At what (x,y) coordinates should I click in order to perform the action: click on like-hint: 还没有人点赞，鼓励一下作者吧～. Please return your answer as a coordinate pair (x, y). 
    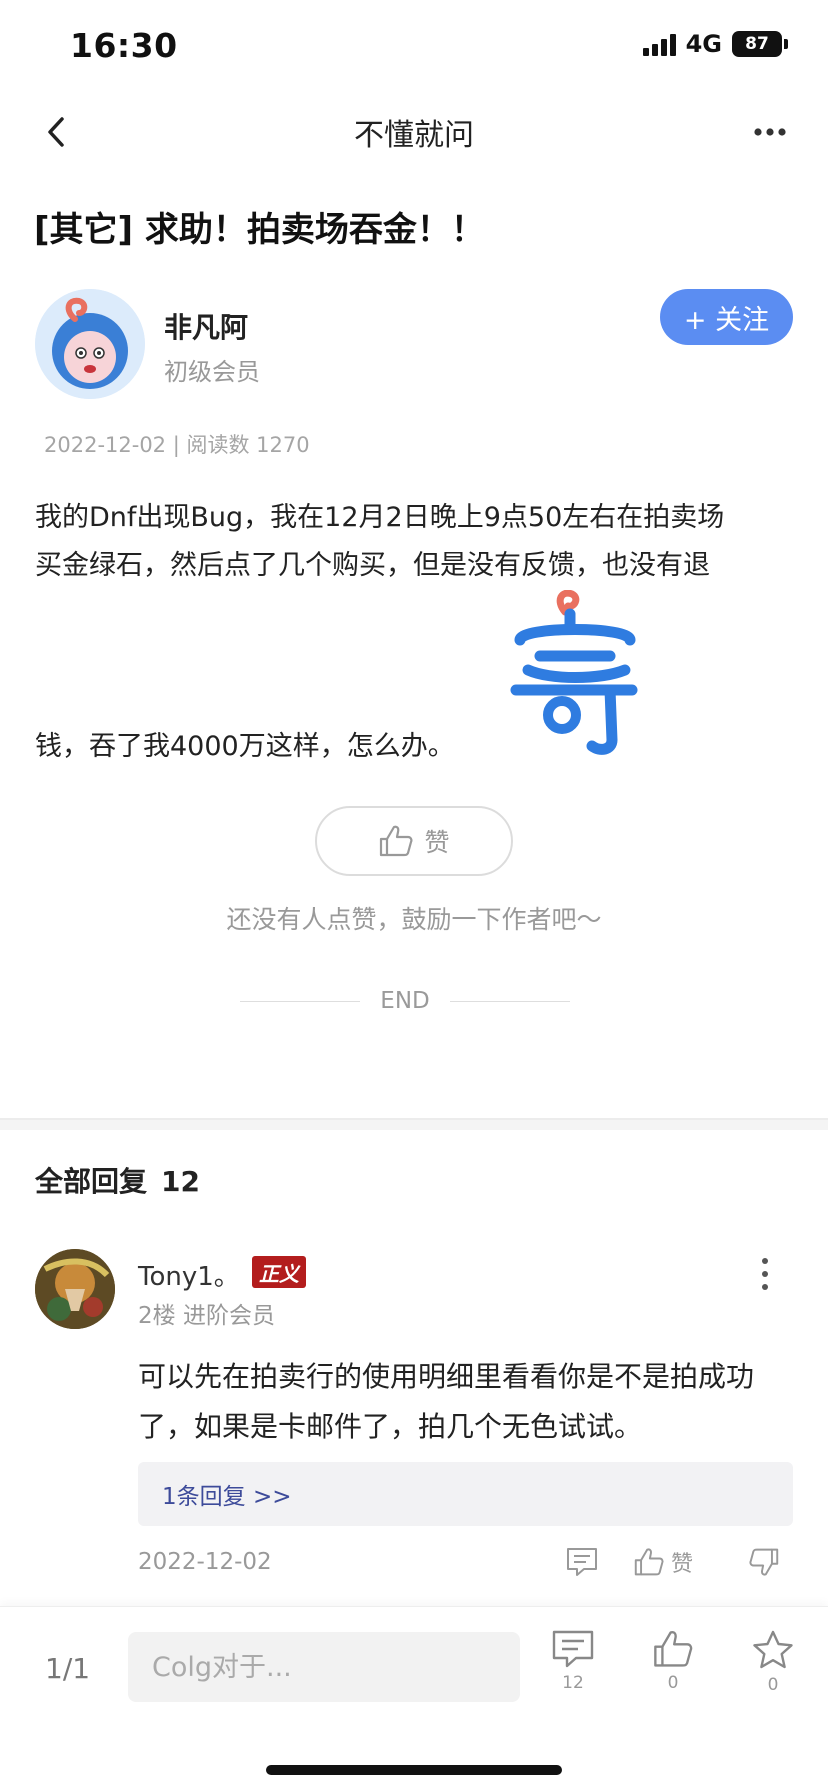
    Looking at the image, I should click on (414, 919).